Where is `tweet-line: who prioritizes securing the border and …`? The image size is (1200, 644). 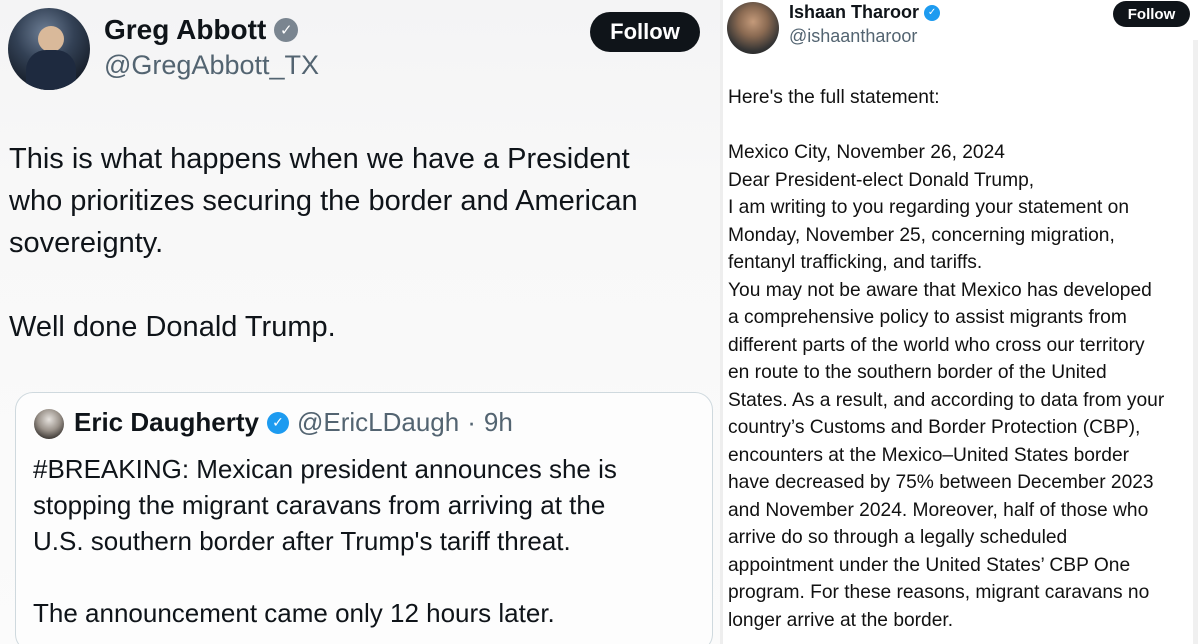
tweet-line: who prioritizes securing the border and … is located at coordinates (323, 201).